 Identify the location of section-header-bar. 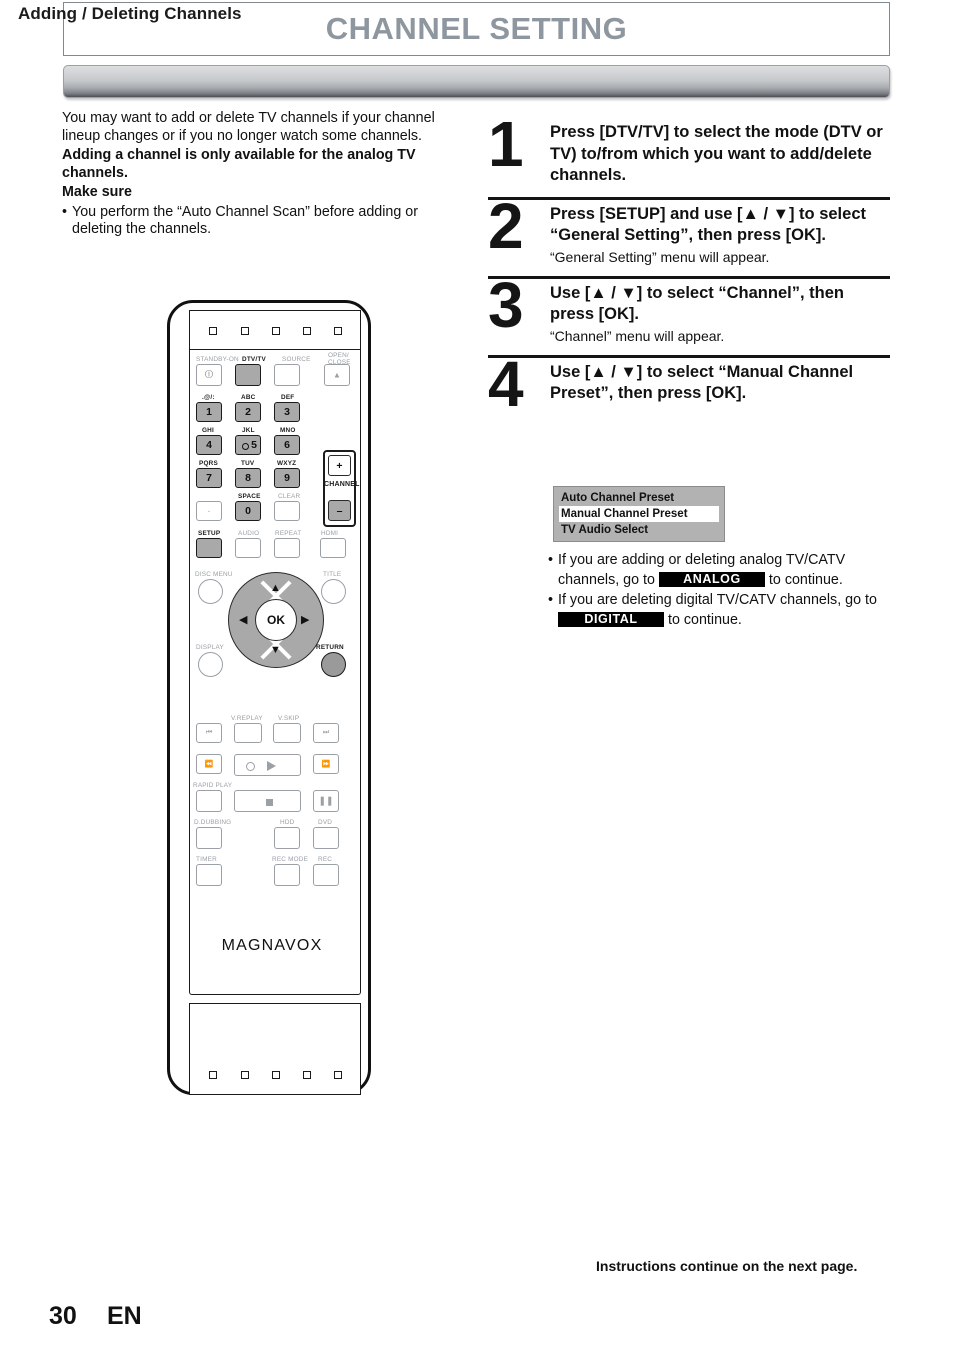
(476, 81).